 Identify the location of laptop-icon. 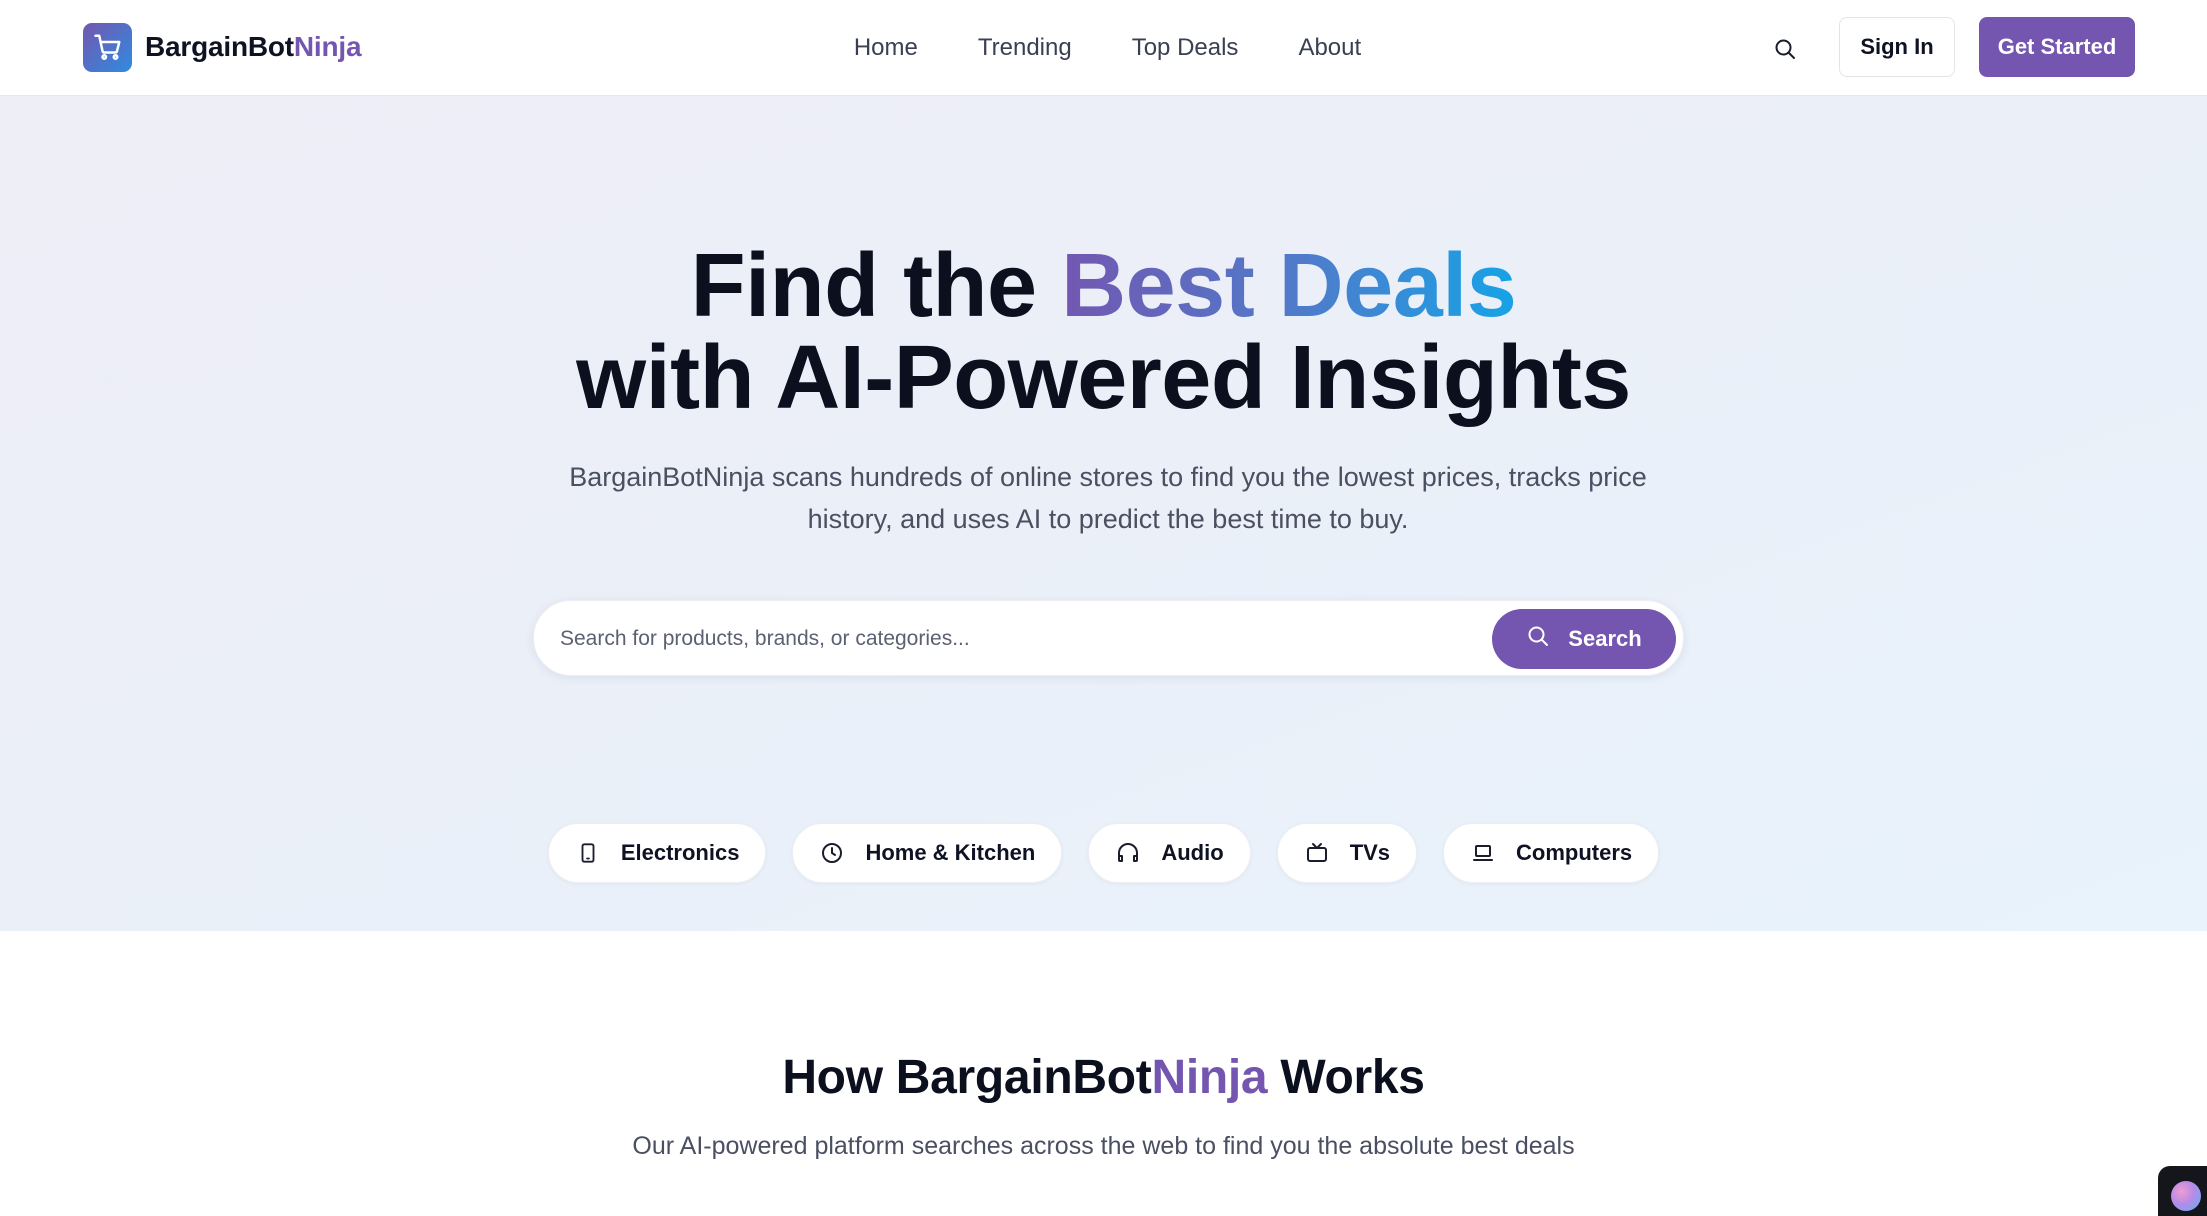
(1483, 853).